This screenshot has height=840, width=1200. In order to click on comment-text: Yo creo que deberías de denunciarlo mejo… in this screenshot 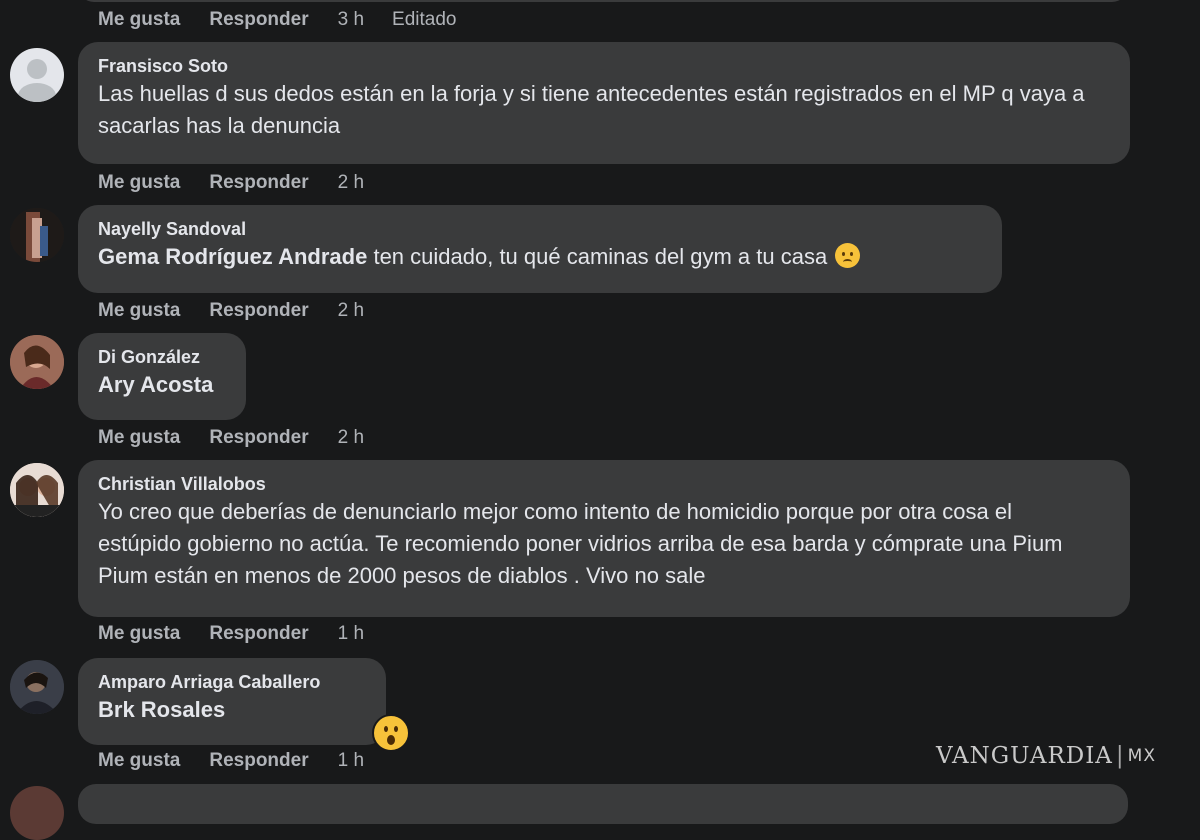, I will do `click(580, 543)`.